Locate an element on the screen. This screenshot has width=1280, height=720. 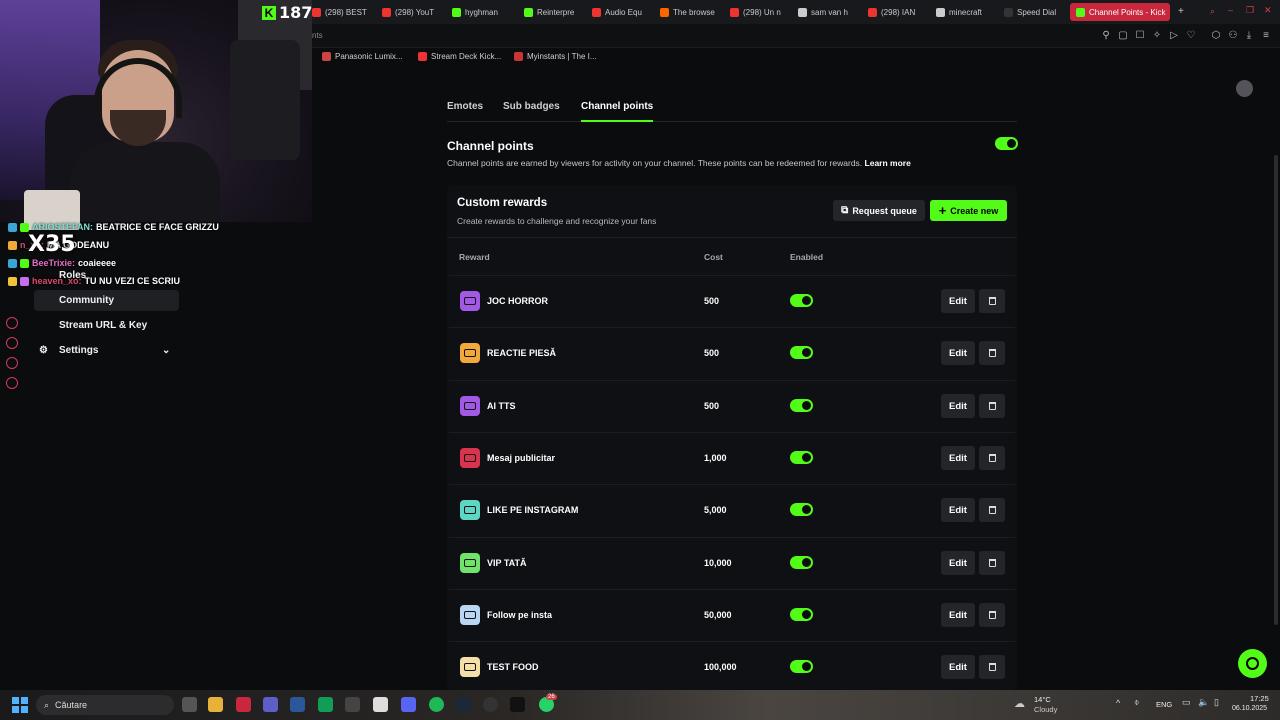
search-tabs-icon: ⌕ is located at coordinates (1212, 11).